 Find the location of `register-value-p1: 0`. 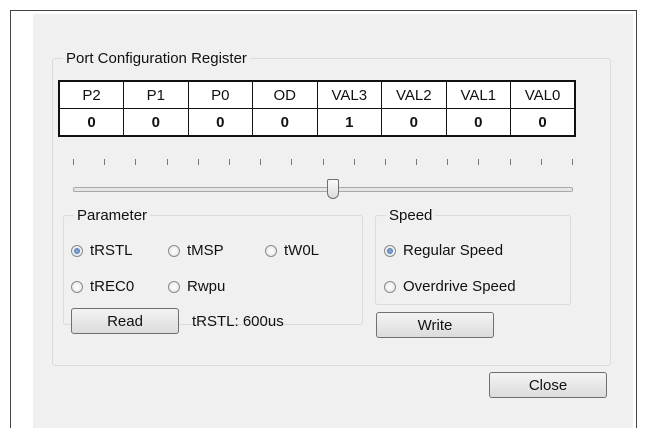

register-value-p1: 0 is located at coordinates (156, 122).